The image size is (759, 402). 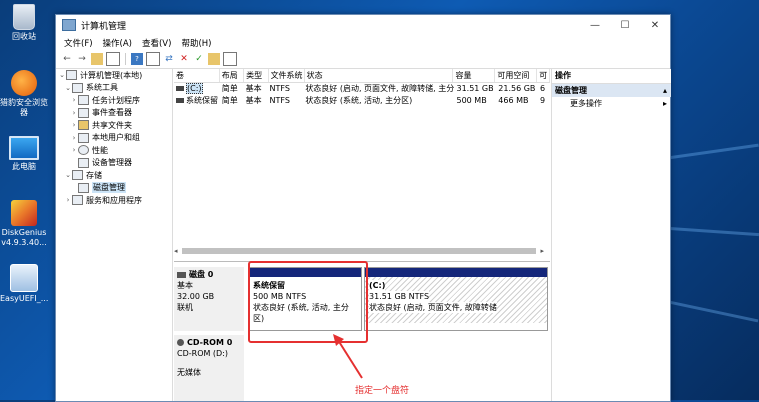 I want to click on back-icon: ←, so click(x=67, y=59).